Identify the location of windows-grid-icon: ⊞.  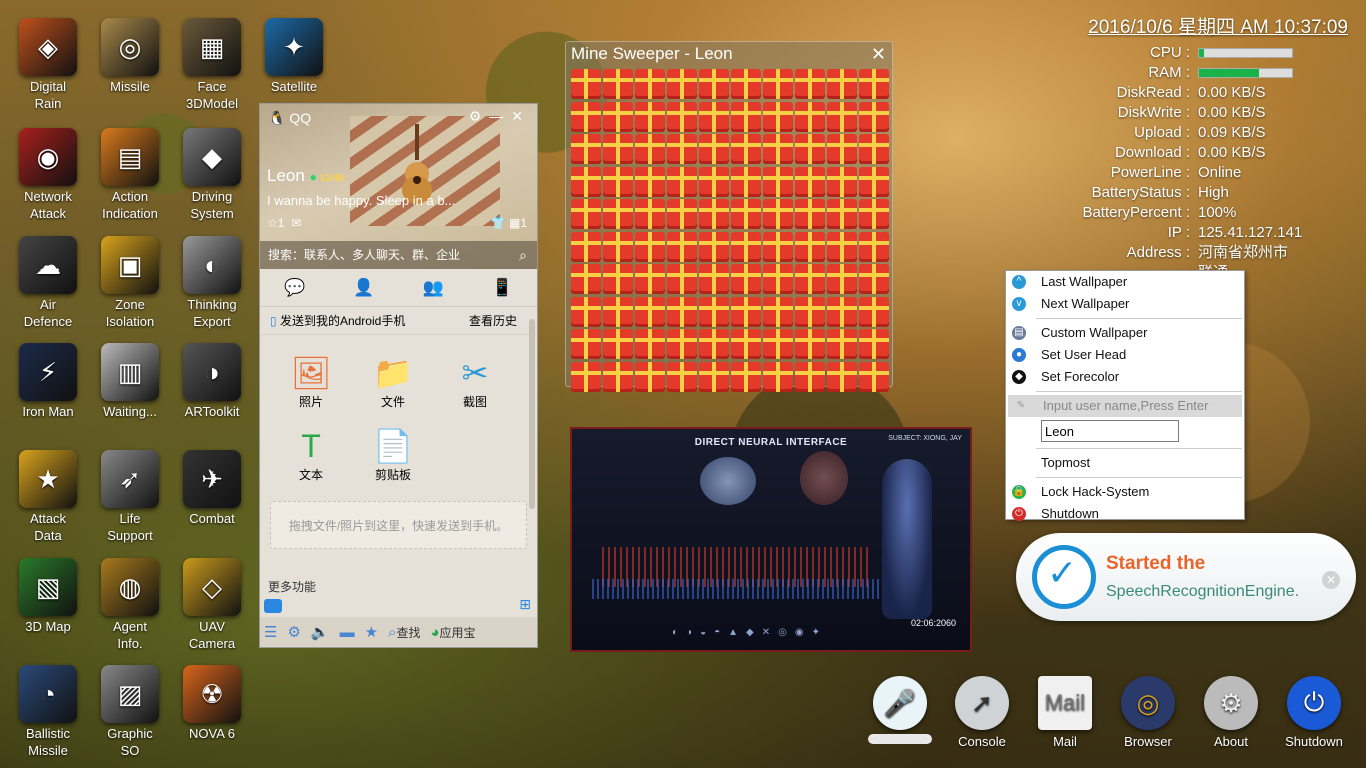
(525, 604).